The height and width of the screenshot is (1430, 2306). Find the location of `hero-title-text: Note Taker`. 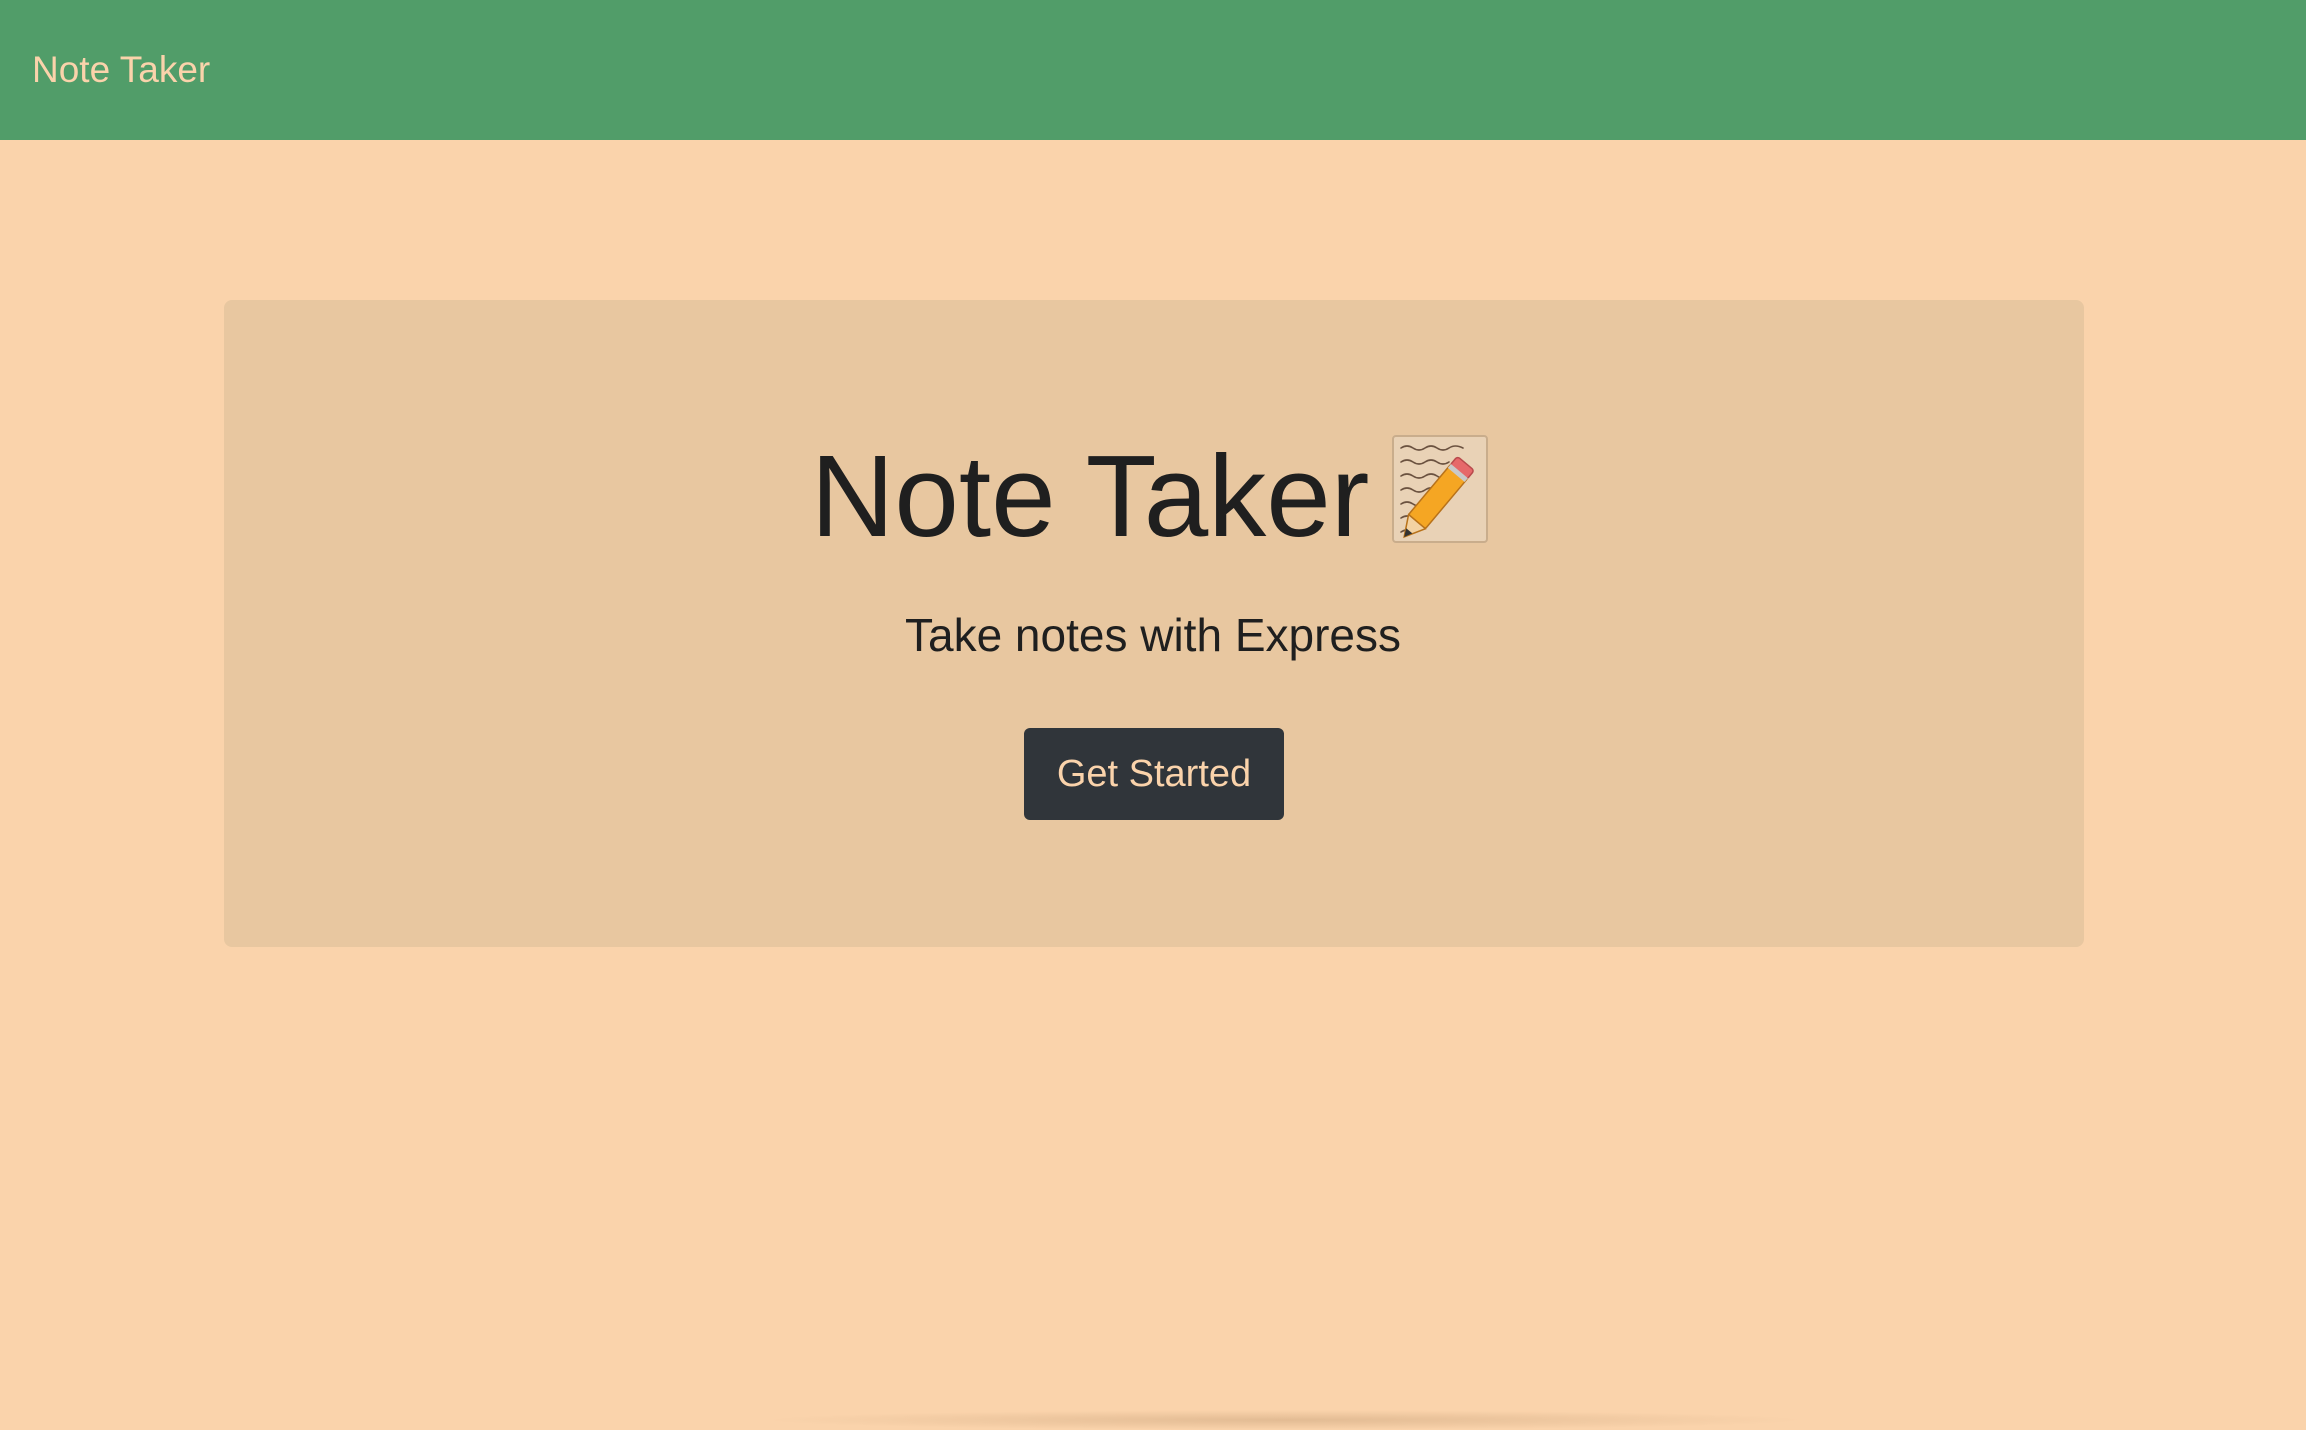

hero-title-text: Note Taker is located at coordinates (1090, 496).